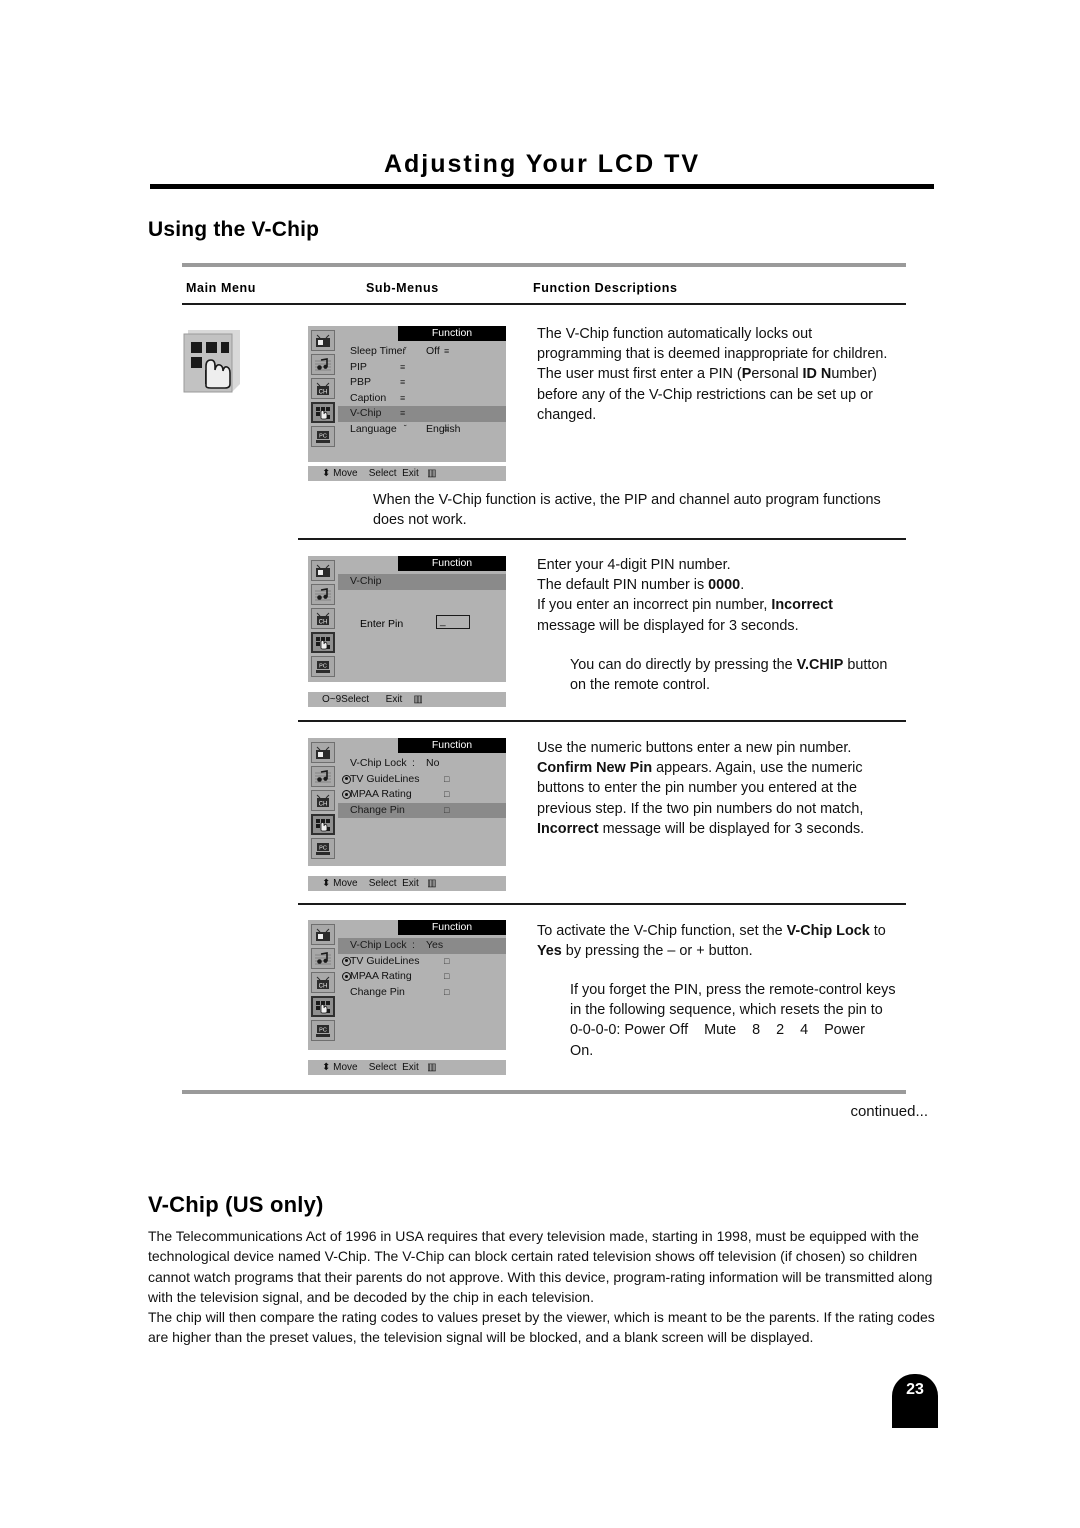 Image resolution: width=1080 pixels, height=1528 pixels. I want to click on osd-item-label: PBP, so click(361, 382).